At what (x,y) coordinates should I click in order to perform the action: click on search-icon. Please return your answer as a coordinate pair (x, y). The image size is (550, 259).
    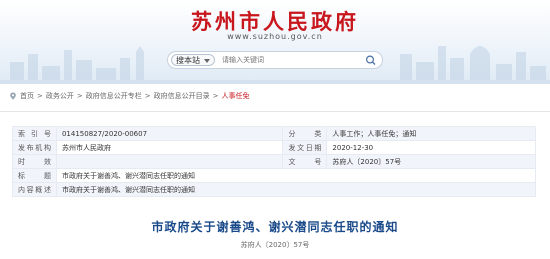
    Looking at the image, I should click on (371, 60).